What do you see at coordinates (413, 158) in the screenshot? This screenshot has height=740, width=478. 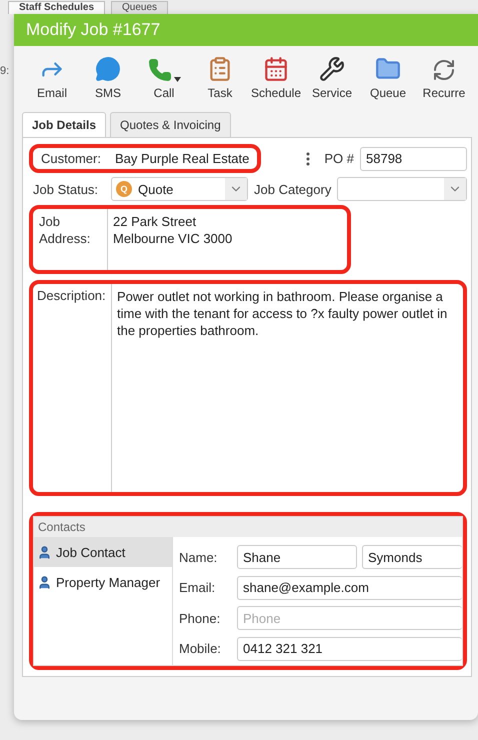 I see `po-field: 58798` at bounding box center [413, 158].